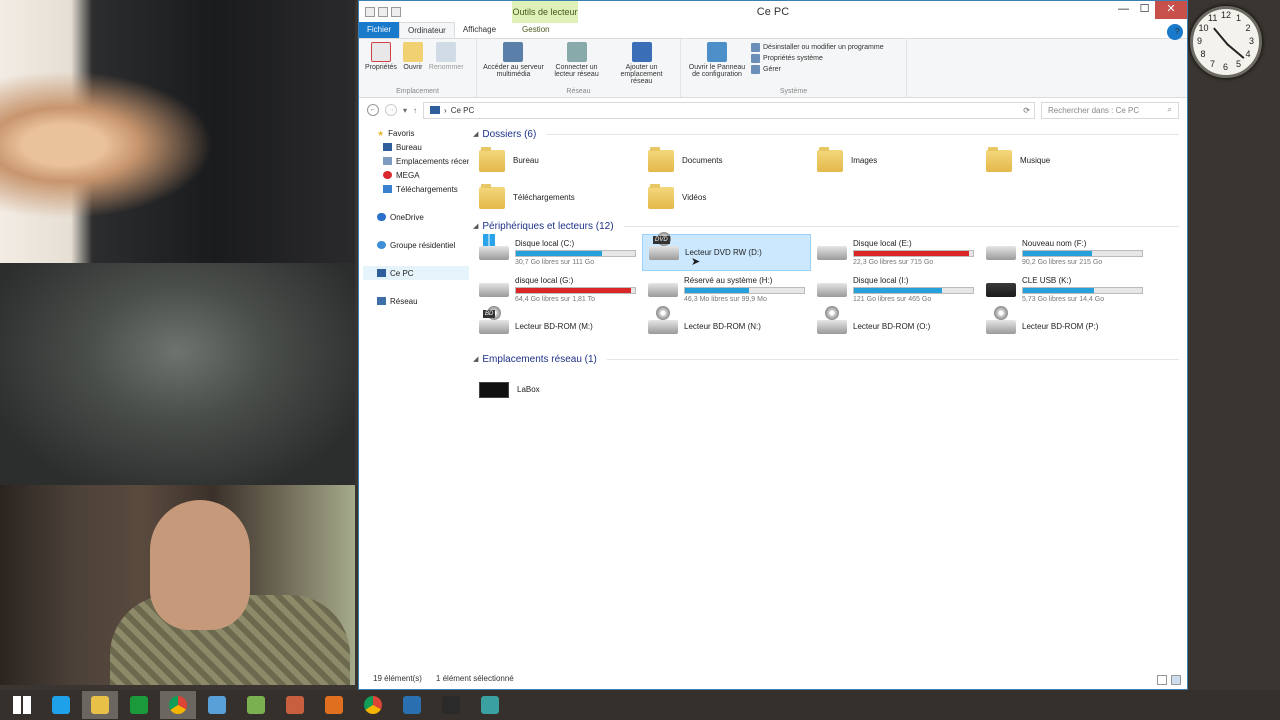 The image size is (1280, 720). Describe the element at coordinates (391, 110) in the screenshot. I see `forward-button: →` at that location.